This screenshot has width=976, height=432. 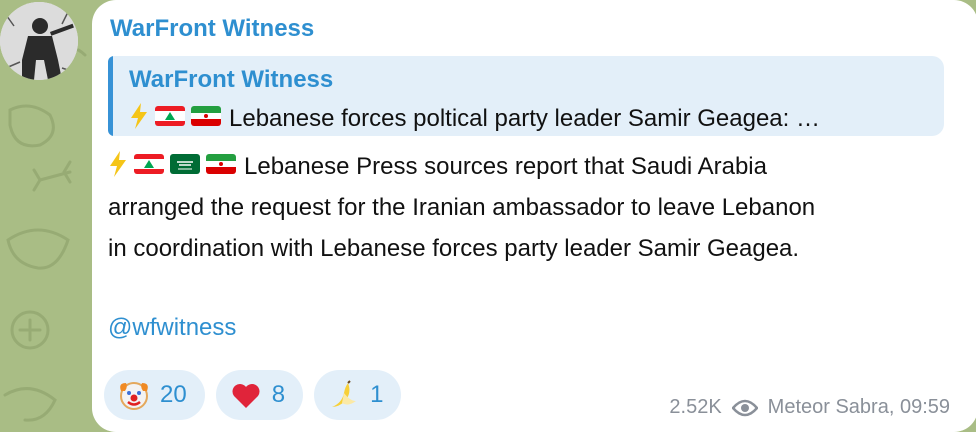 What do you see at coordinates (695, 407) in the screenshot?
I see `view-count: 2.52K` at bounding box center [695, 407].